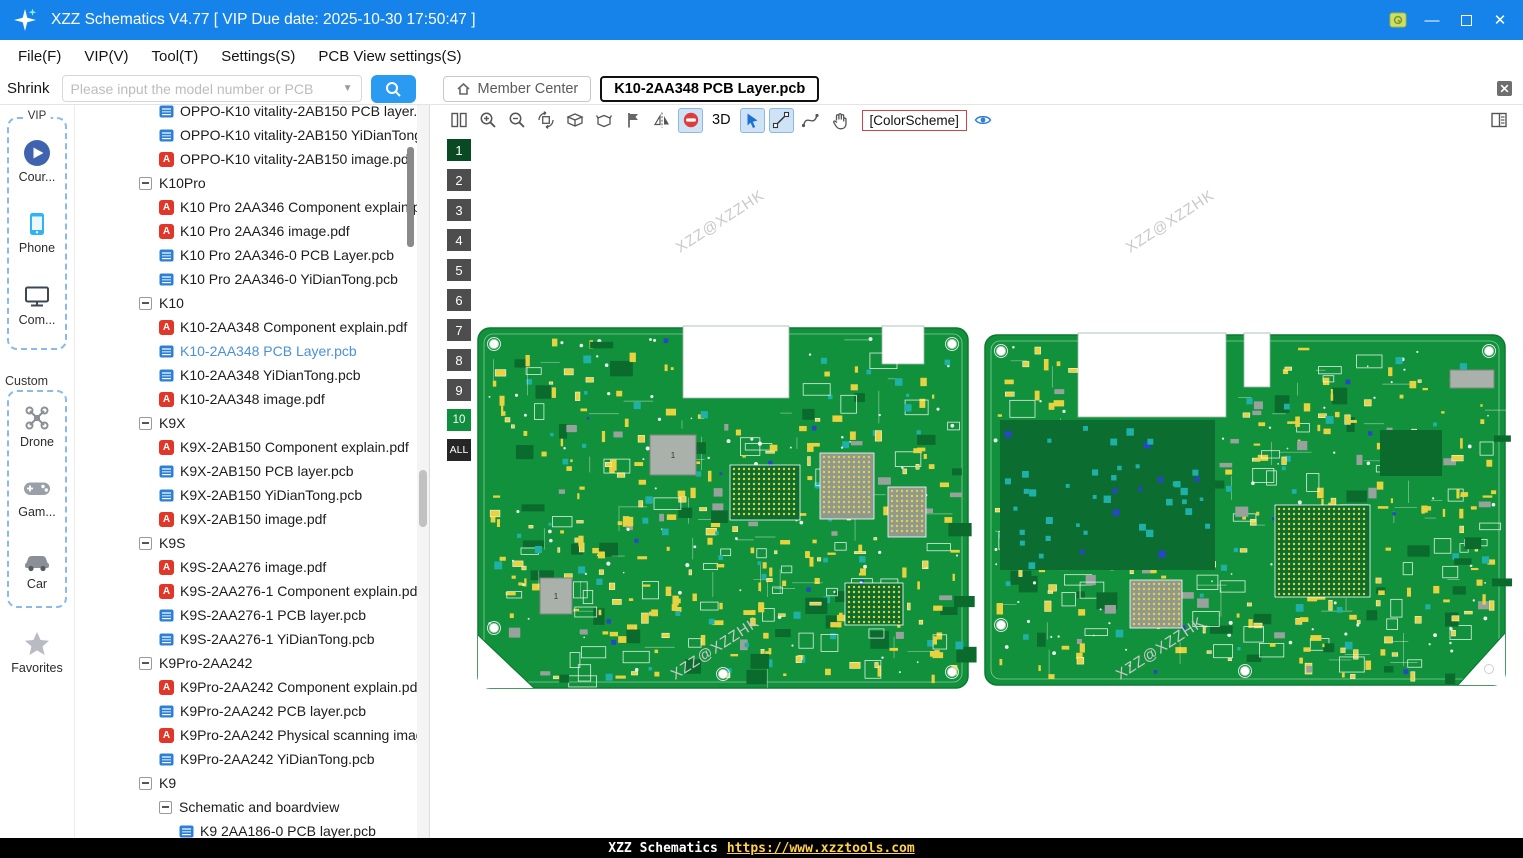 Image resolution: width=1523 pixels, height=858 pixels. Describe the element at coordinates (516, 120) in the screenshot. I see `zoom-out-icon` at that location.